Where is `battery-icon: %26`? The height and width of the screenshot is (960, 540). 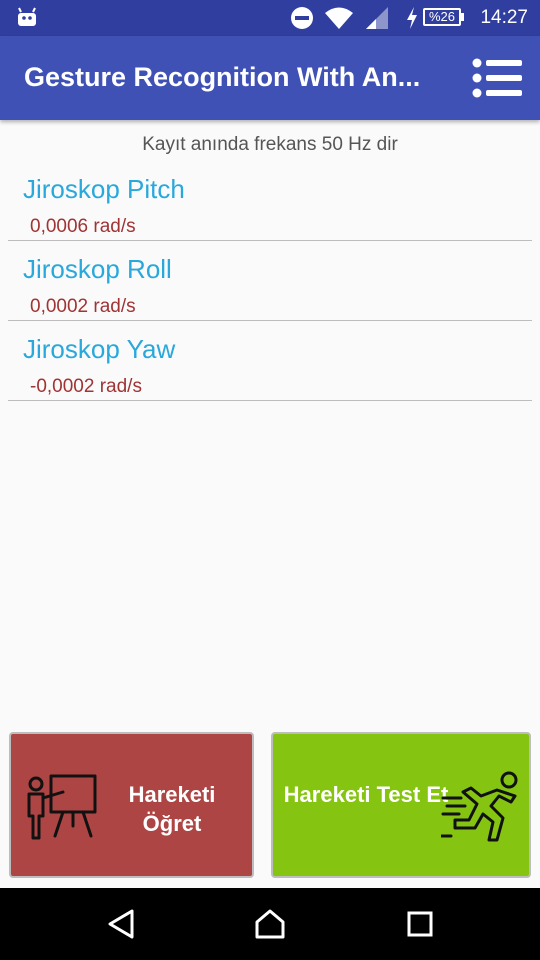 battery-icon: %26 is located at coordinates (442, 17).